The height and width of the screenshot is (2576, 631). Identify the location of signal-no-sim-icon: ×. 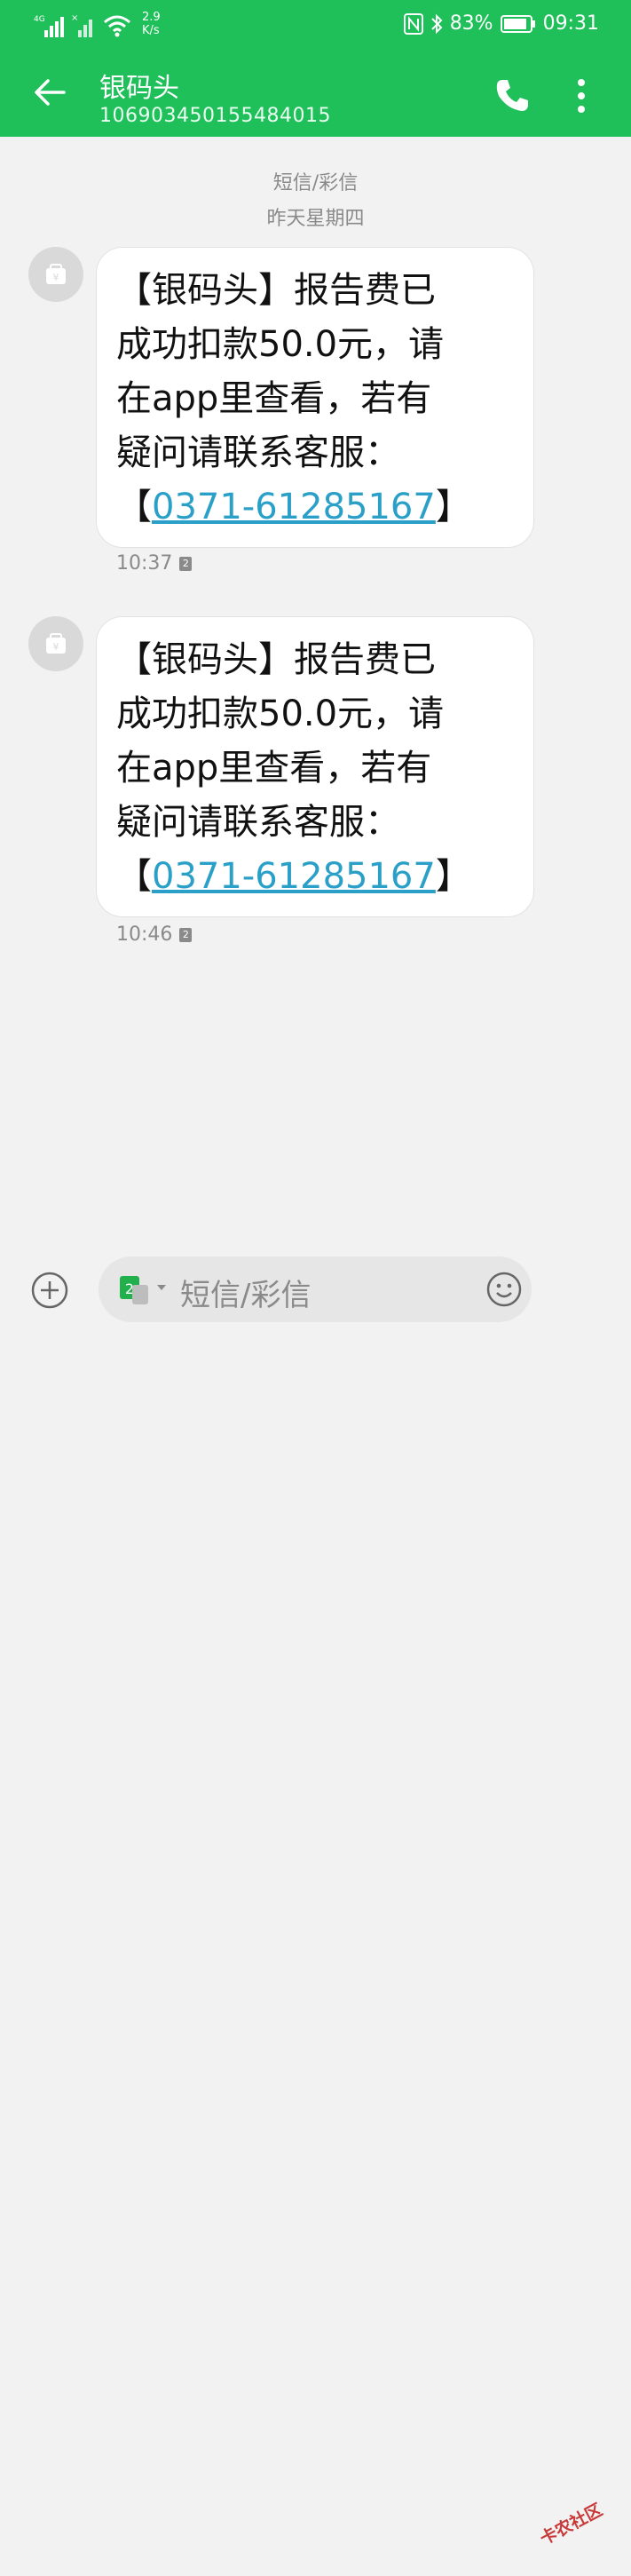
(81, 25).